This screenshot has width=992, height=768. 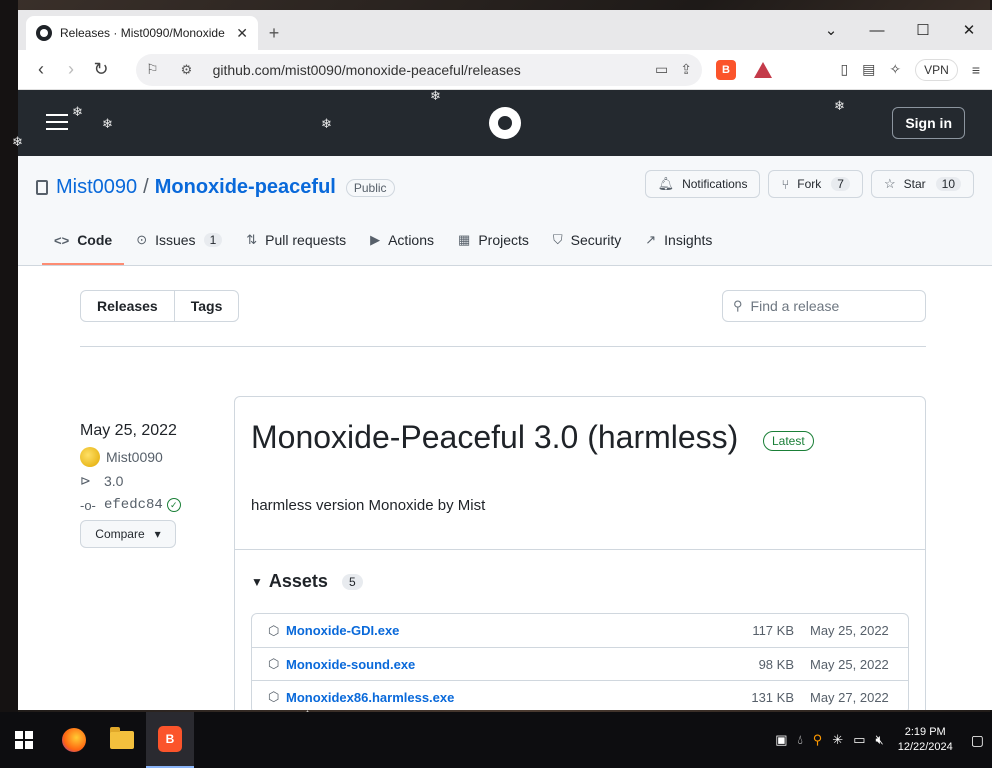 What do you see at coordinates (702, 184) in the screenshot?
I see `notifications-button: 🔔︎ Notifications` at bounding box center [702, 184].